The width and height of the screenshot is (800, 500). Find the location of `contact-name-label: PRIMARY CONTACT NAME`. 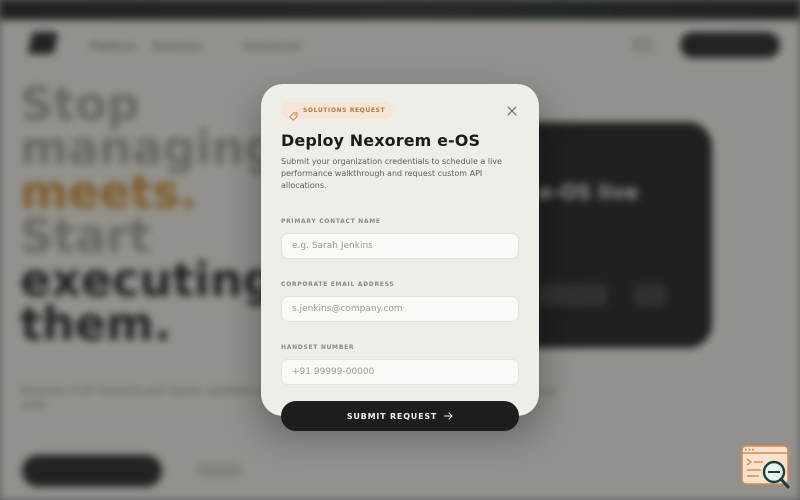

contact-name-label: PRIMARY CONTACT NAME is located at coordinates (331, 221).